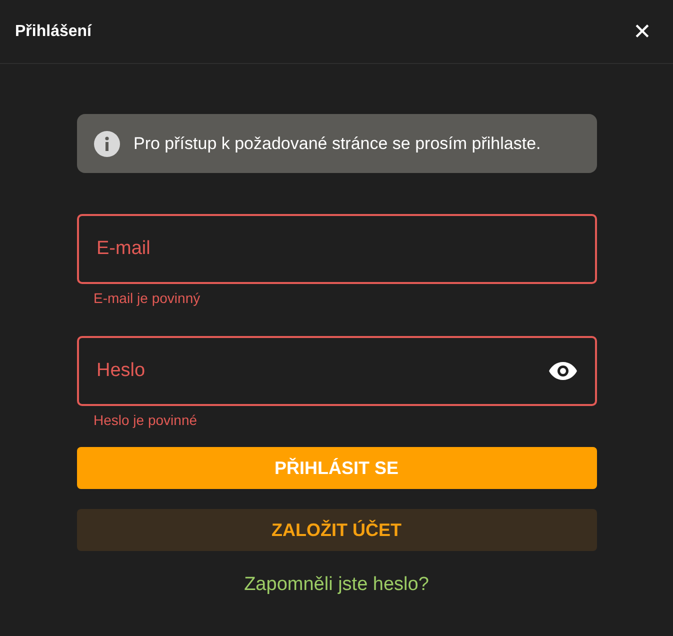  Describe the element at coordinates (336, 249) in the screenshot. I see `email-field: E-mail` at that location.